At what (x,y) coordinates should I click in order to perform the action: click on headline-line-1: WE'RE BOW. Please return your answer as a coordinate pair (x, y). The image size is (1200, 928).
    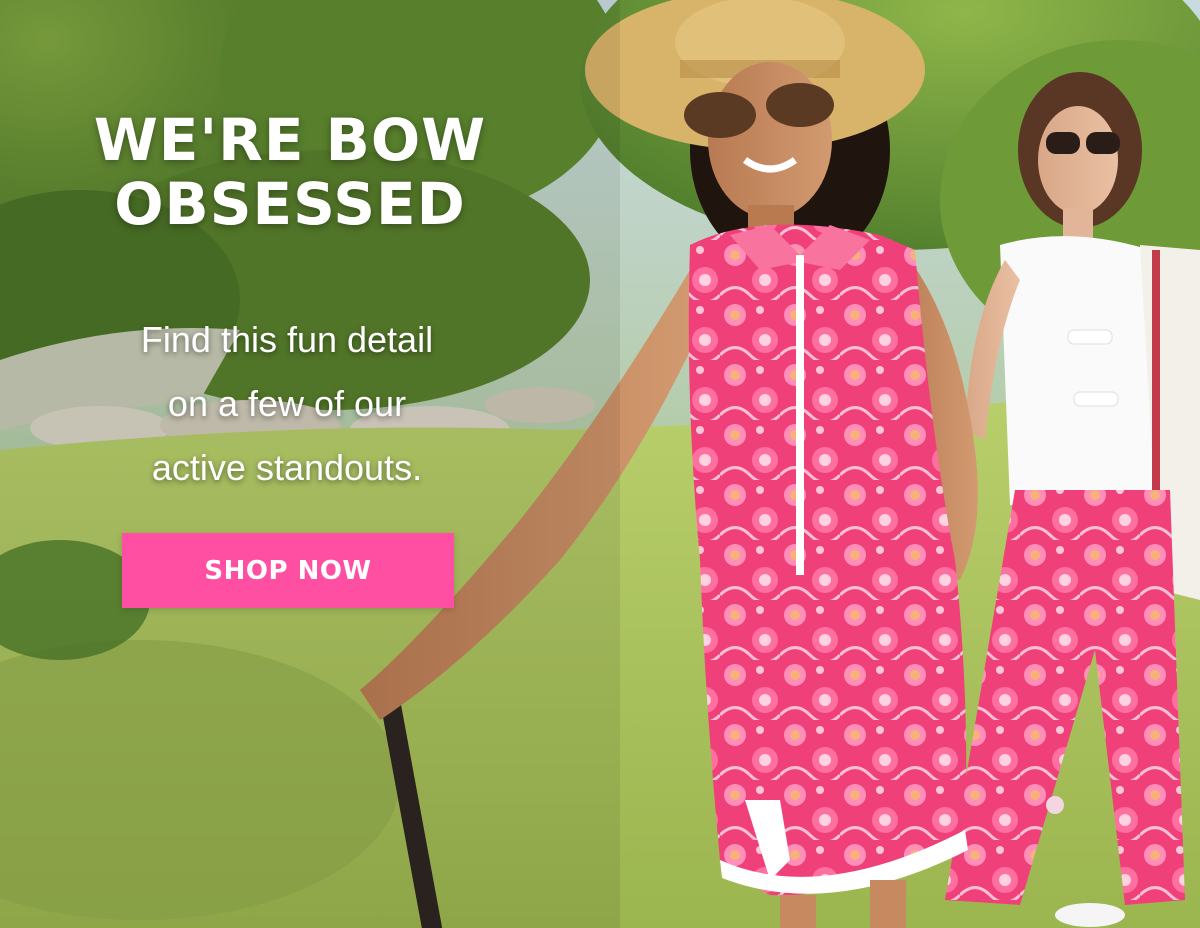
    Looking at the image, I should click on (290, 140).